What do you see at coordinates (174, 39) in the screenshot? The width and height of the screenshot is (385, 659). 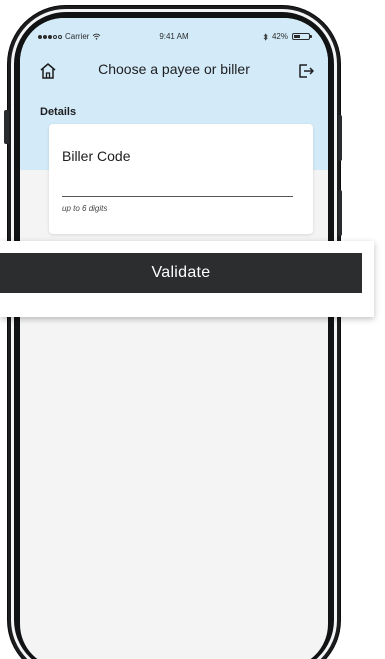 I see `status-bar: Carrier 9:41 AM 42%` at bounding box center [174, 39].